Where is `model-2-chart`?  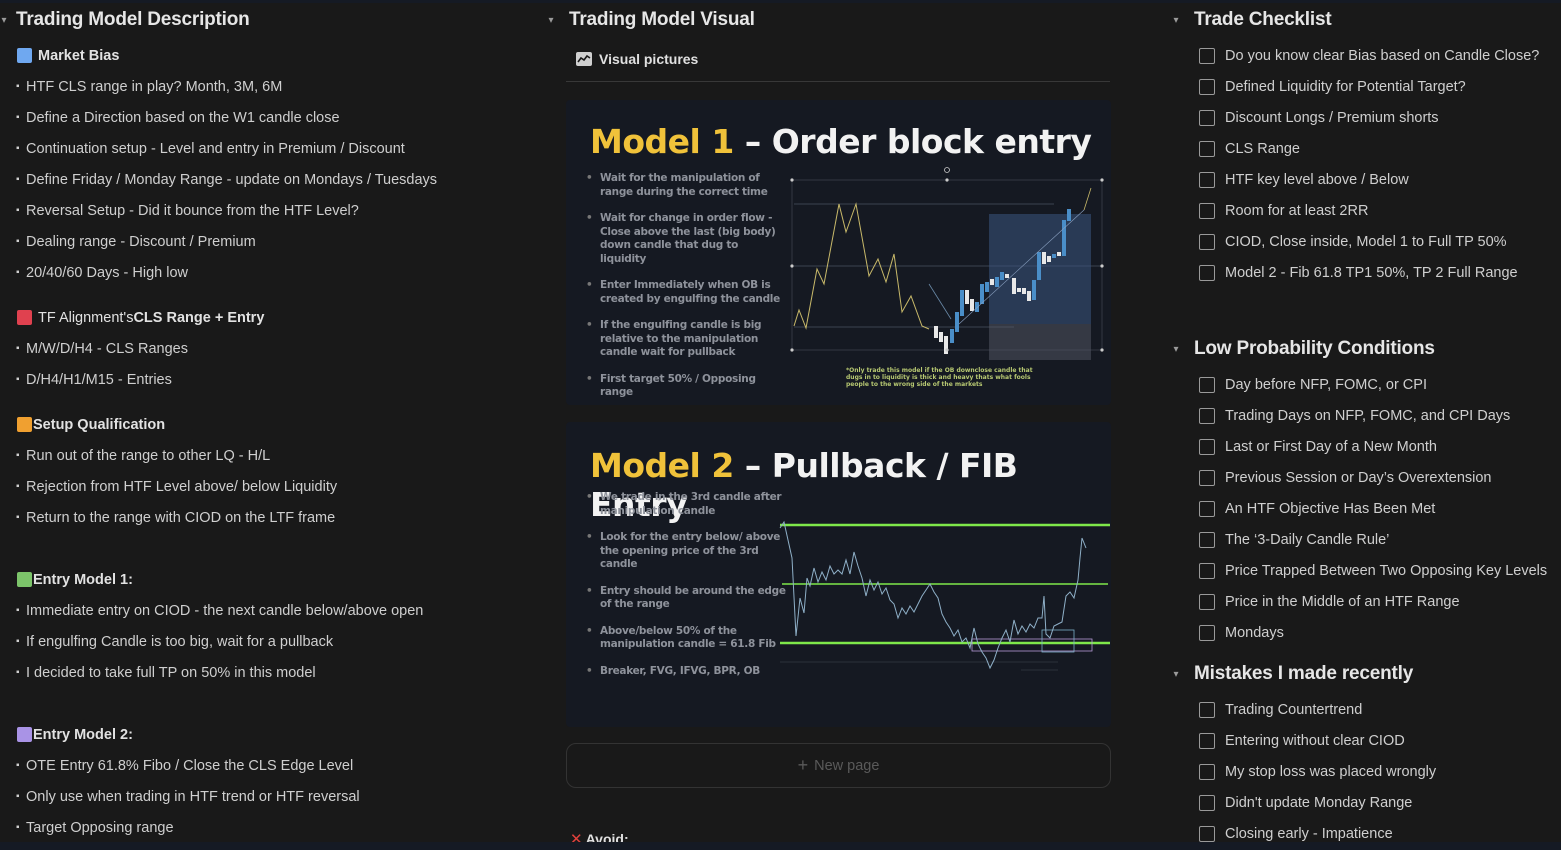 model-2-chart is located at coordinates (944, 595).